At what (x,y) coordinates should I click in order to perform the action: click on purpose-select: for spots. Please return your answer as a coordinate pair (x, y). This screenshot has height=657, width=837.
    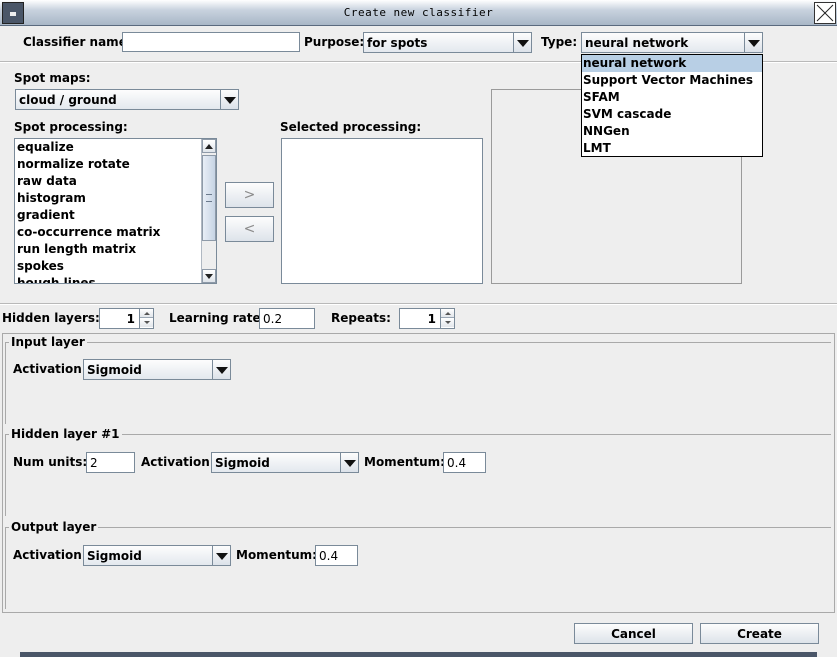
    Looking at the image, I should click on (447, 42).